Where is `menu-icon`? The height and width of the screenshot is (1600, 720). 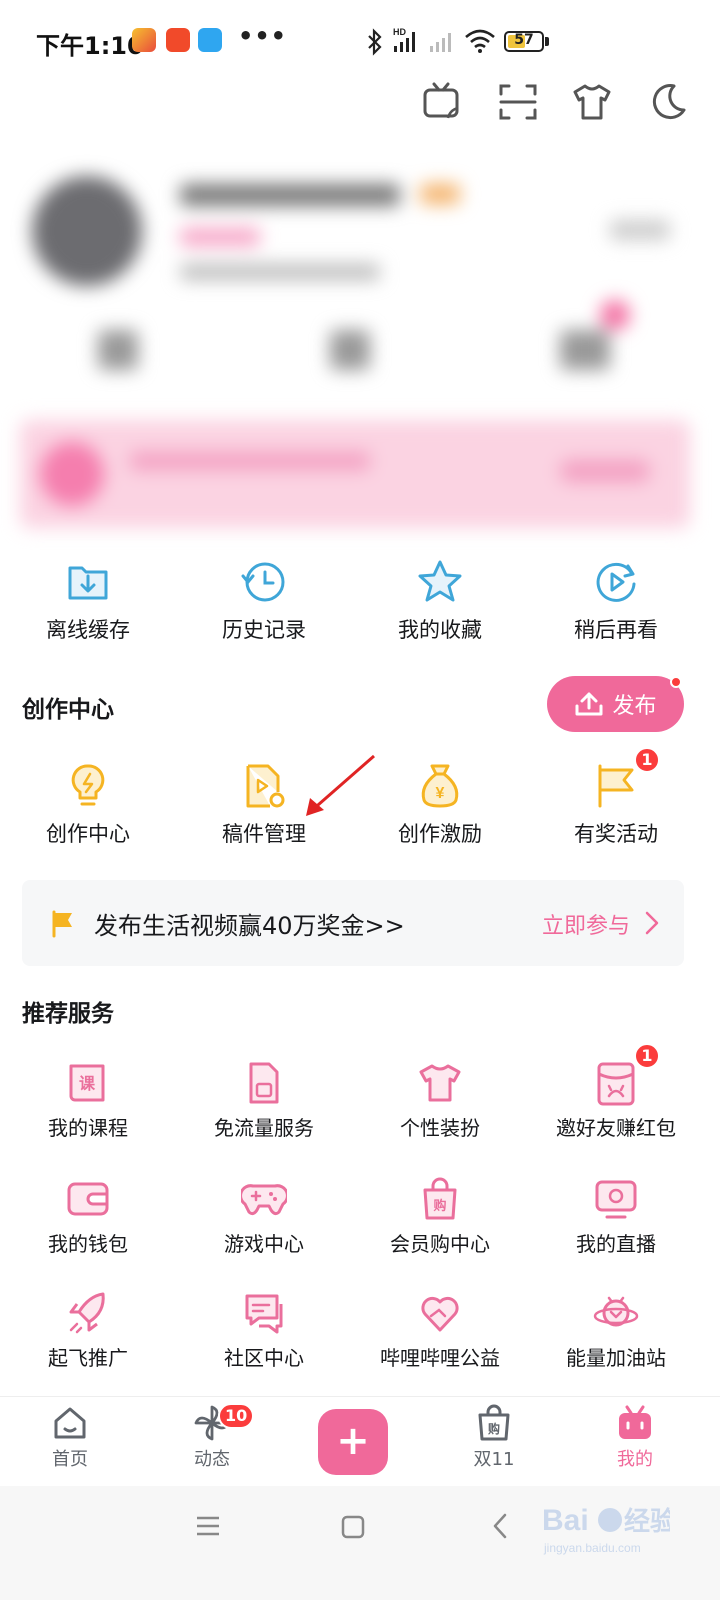 menu-icon is located at coordinates (208, 1526).